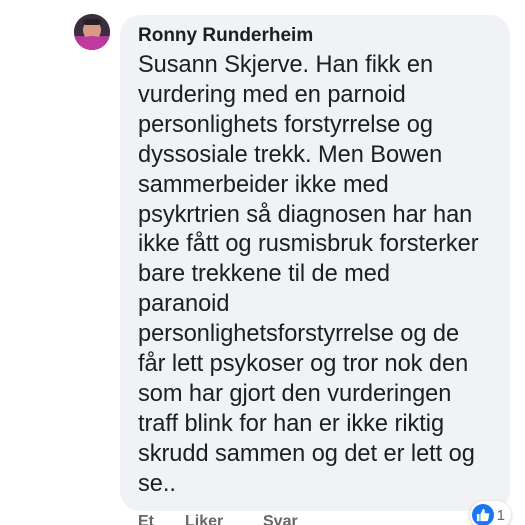 The height and width of the screenshot is (525, 525). What do you see at coordinates (500, 515) in the screenshot?
I see `reaction-count: 1` at bounding box center [500, 515].